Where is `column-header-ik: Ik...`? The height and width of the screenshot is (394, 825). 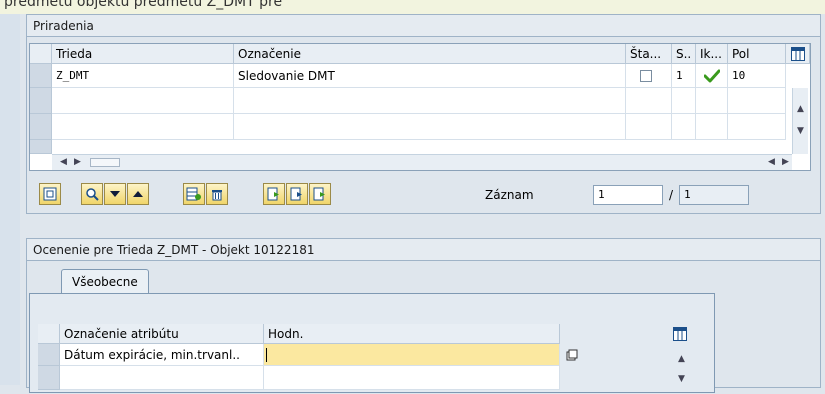
column-header-ik: Ik... is located at coordinates (712, 54).